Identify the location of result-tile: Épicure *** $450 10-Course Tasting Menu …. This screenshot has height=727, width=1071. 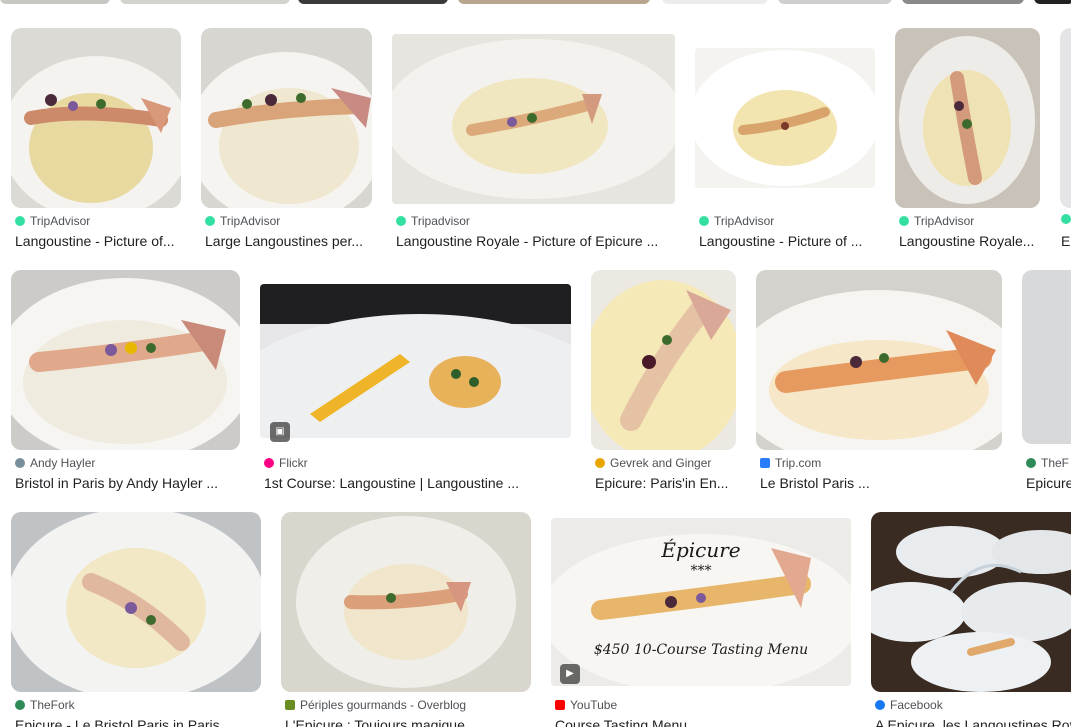
(701, 619).